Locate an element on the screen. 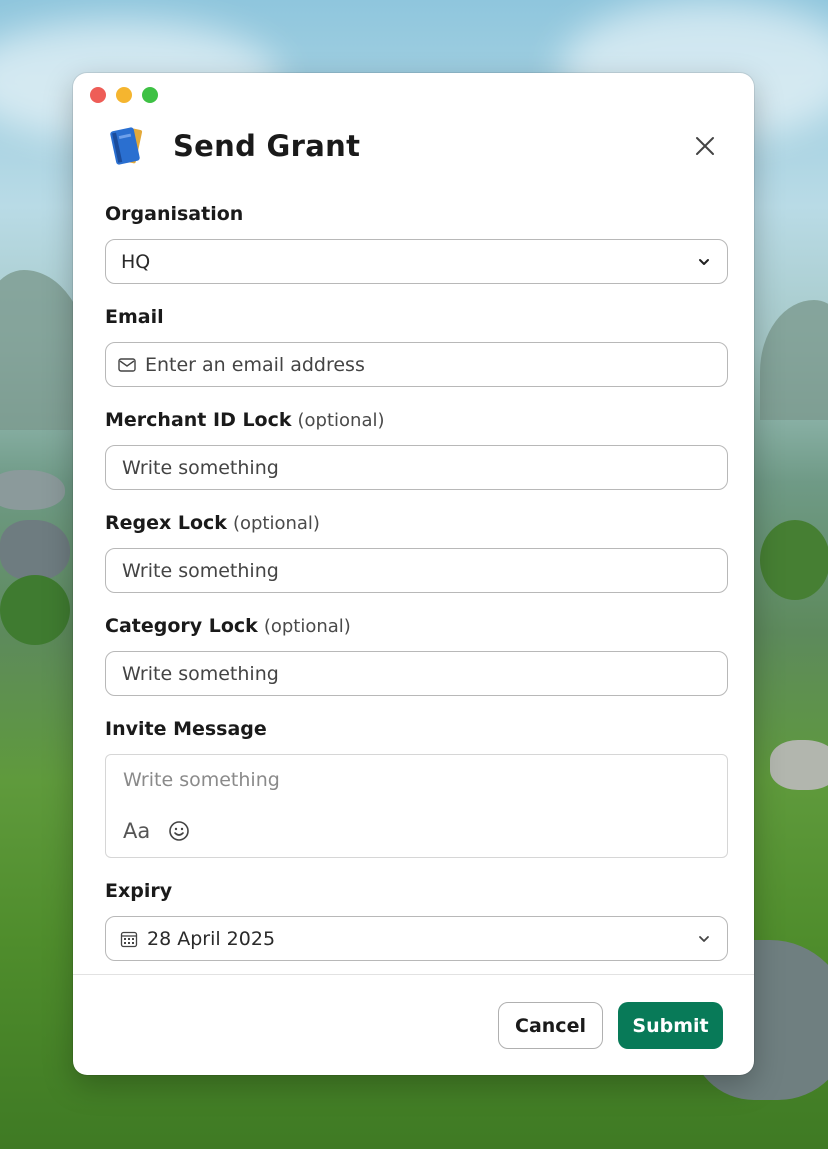  footer-divider is located at coordinates (413, 974).